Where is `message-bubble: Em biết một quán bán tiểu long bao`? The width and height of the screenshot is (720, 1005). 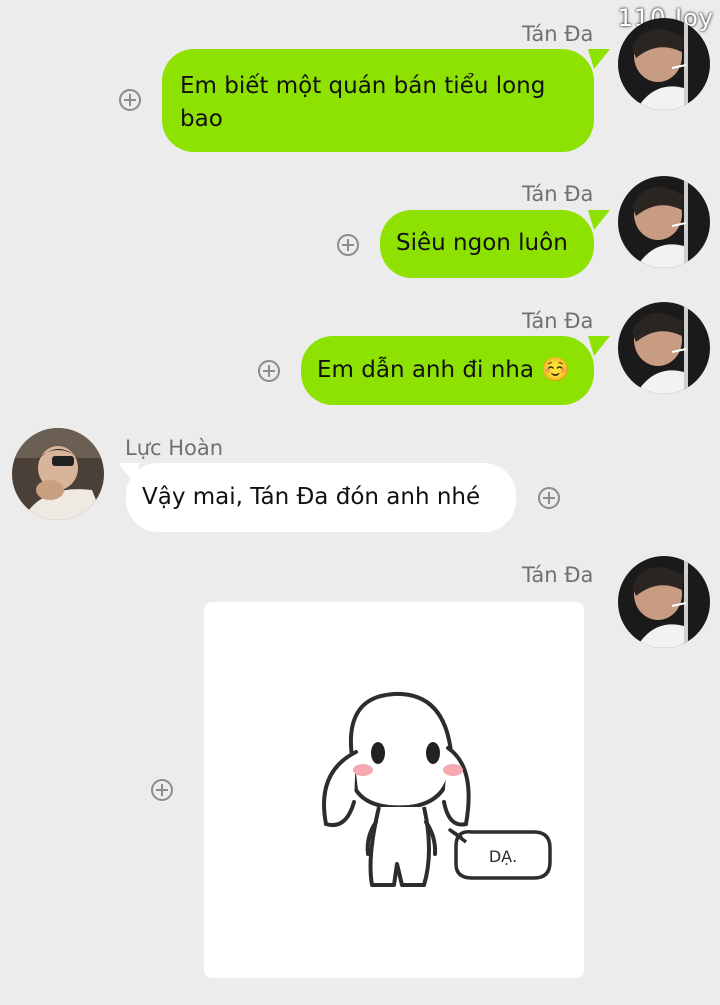
message-bubble: Em biết một quán bán tiểu long bao is located at coordinates (378, 100).